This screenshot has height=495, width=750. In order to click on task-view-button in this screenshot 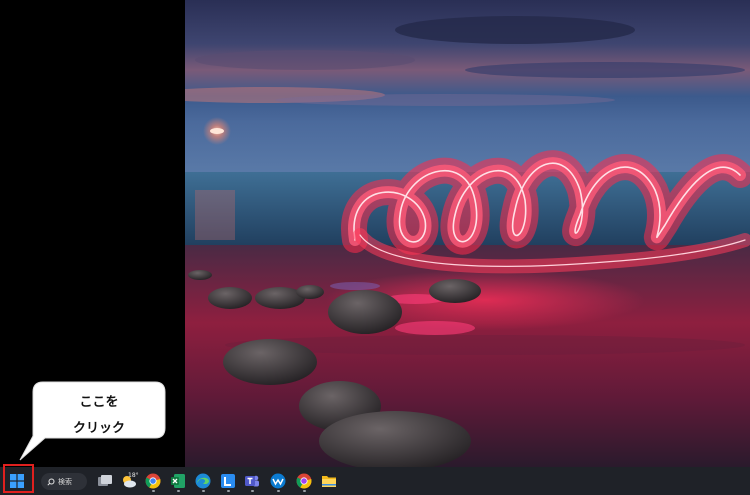, I will do `click(105, 481)`.